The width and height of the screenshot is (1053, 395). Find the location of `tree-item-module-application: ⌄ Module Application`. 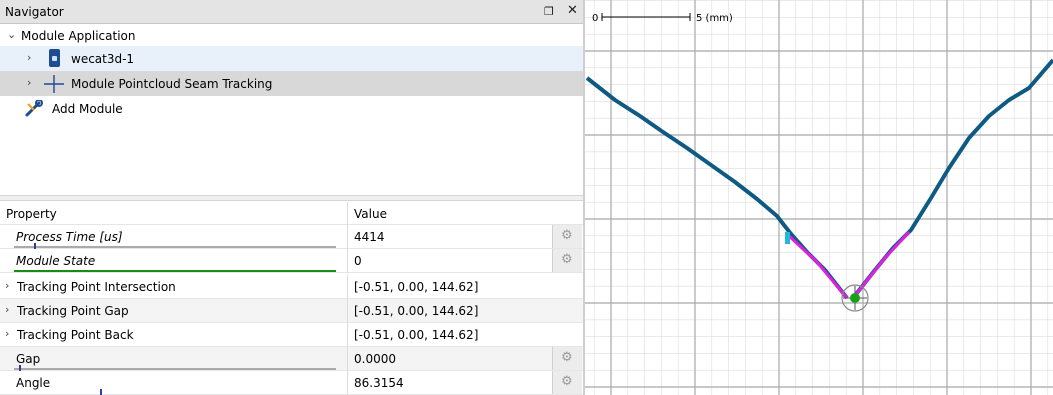

tree-item-module-application: ⌄ Module Application is located at coordinates (291, 36).